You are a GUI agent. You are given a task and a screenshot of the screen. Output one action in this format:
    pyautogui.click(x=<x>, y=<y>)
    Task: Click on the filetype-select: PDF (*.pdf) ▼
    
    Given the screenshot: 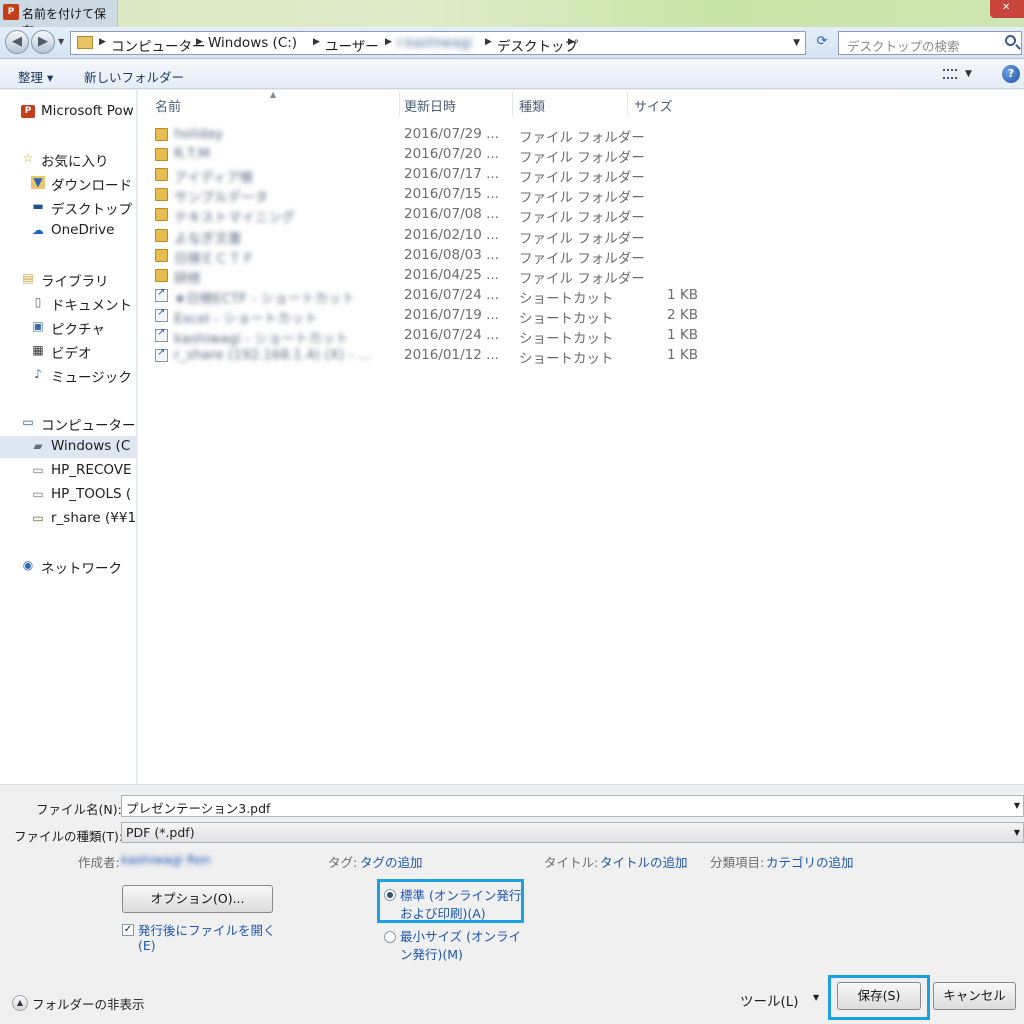 What is the action you would take?
    pyautogui.click(x=572, y=832)
    